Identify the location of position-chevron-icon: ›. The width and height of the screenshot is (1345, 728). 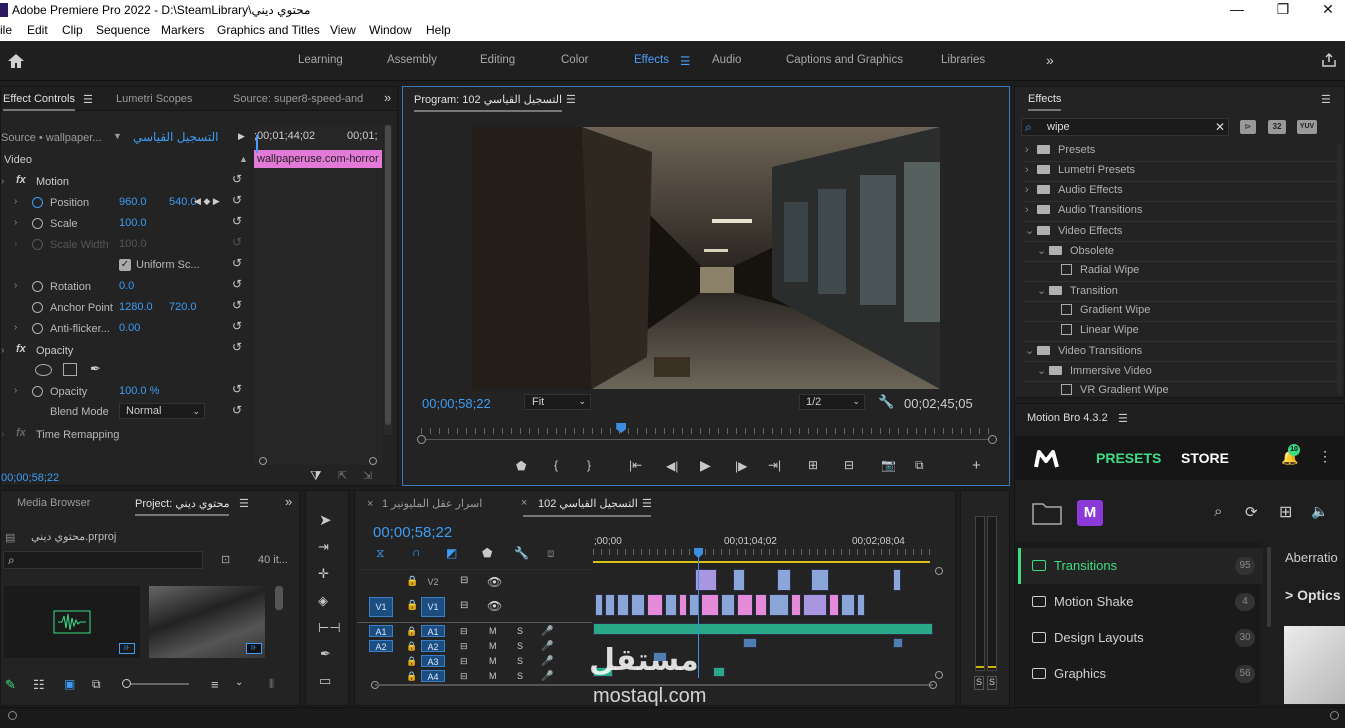
(15, 201).